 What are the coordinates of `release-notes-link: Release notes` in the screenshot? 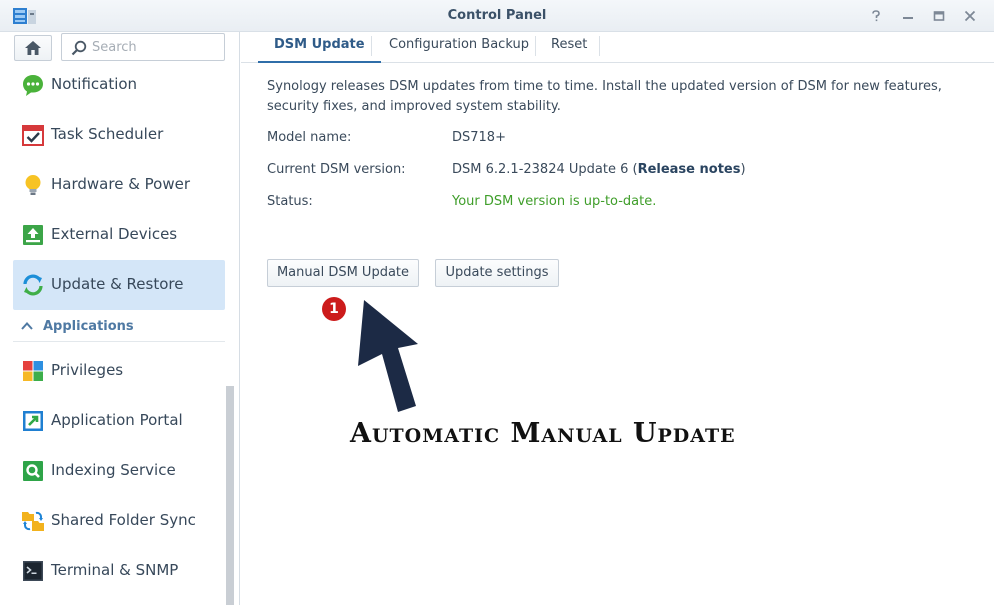 It's located at (689, 169).